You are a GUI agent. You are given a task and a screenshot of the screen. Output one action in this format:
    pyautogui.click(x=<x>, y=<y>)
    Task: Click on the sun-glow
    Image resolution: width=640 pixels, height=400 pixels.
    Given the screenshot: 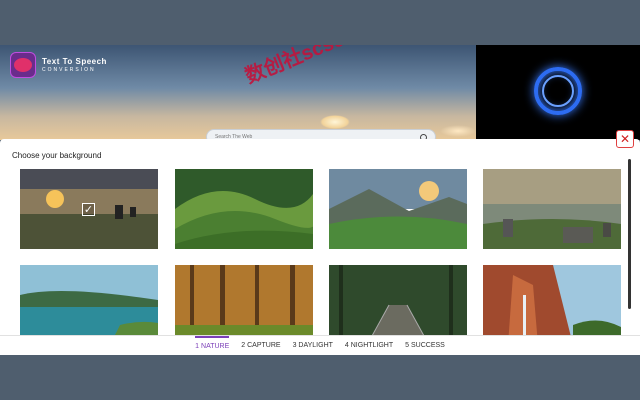 What is the action you would take?
    pyautogui.click(x=335, y=122)
    